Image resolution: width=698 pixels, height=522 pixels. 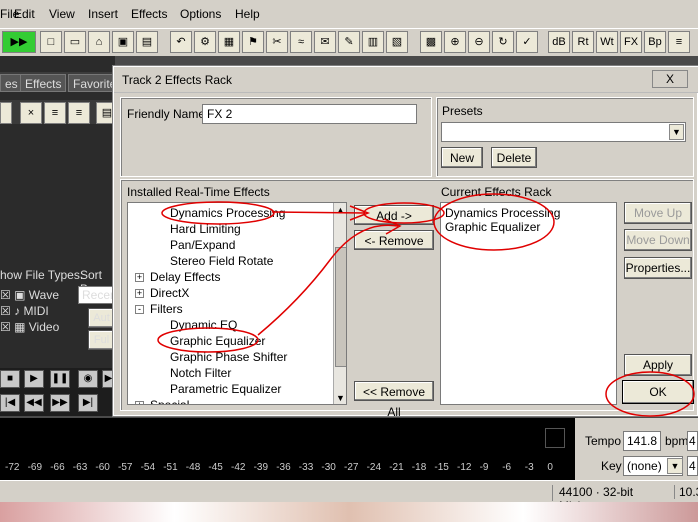 I want to click on scroll-down-icon: ▼, so click(x=340, y=398).